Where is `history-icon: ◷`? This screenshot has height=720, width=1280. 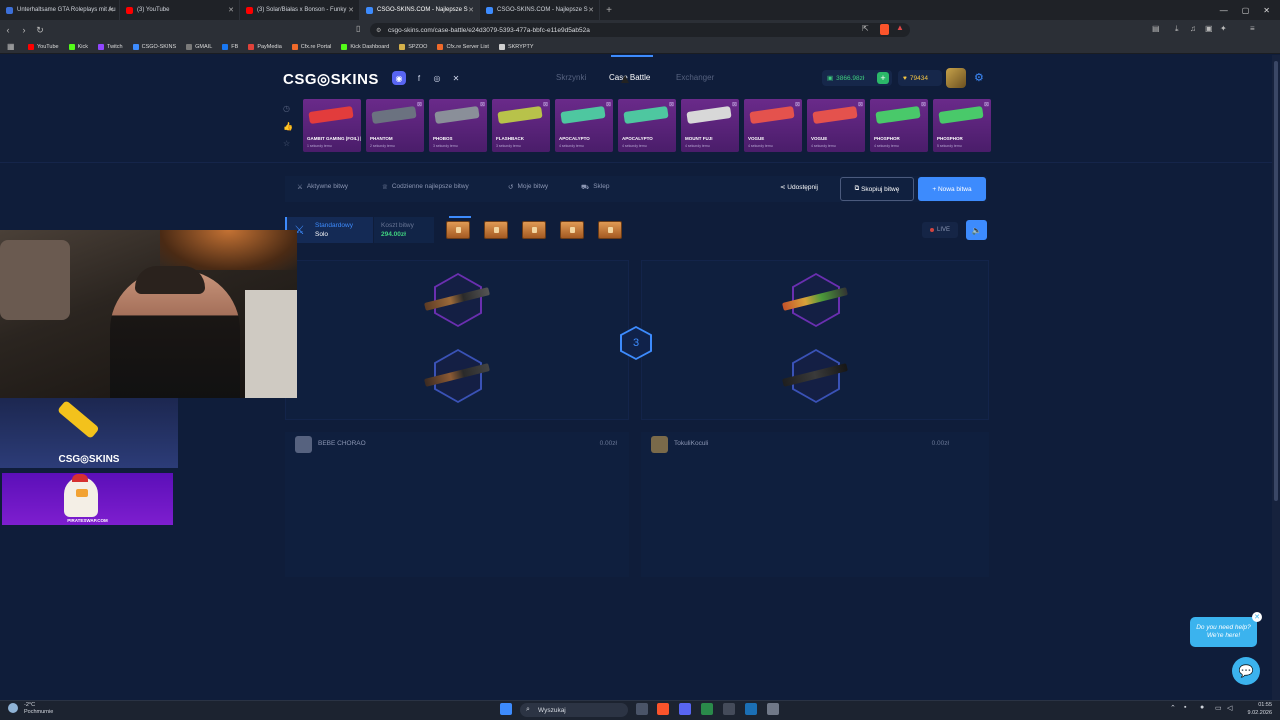
history-icon: ◷ is located at coordinates (286, 108).